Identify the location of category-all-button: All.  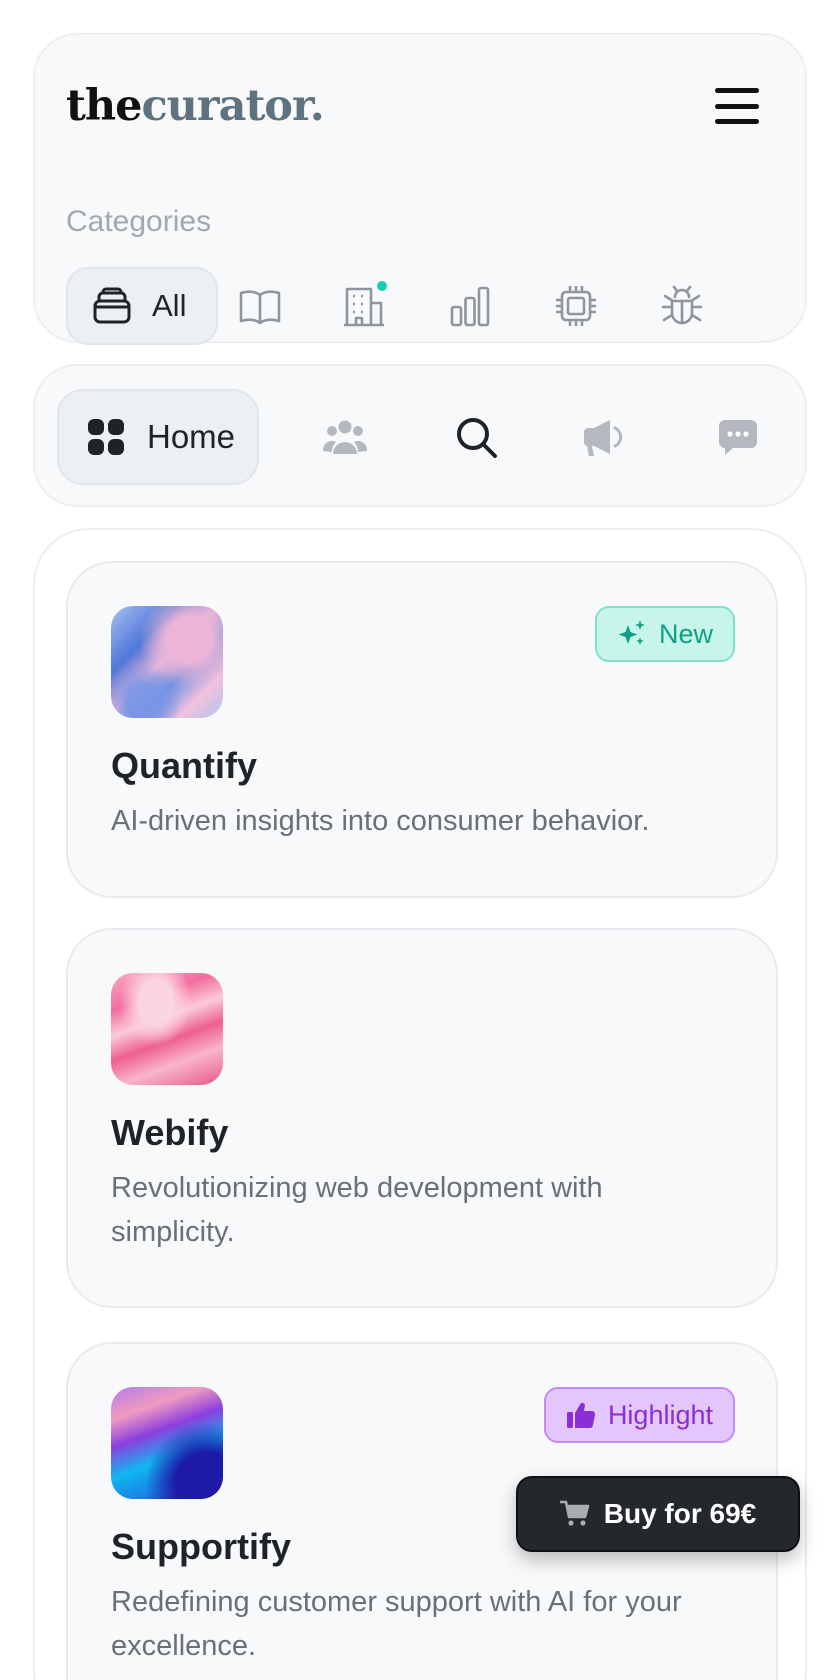
(142, 306).